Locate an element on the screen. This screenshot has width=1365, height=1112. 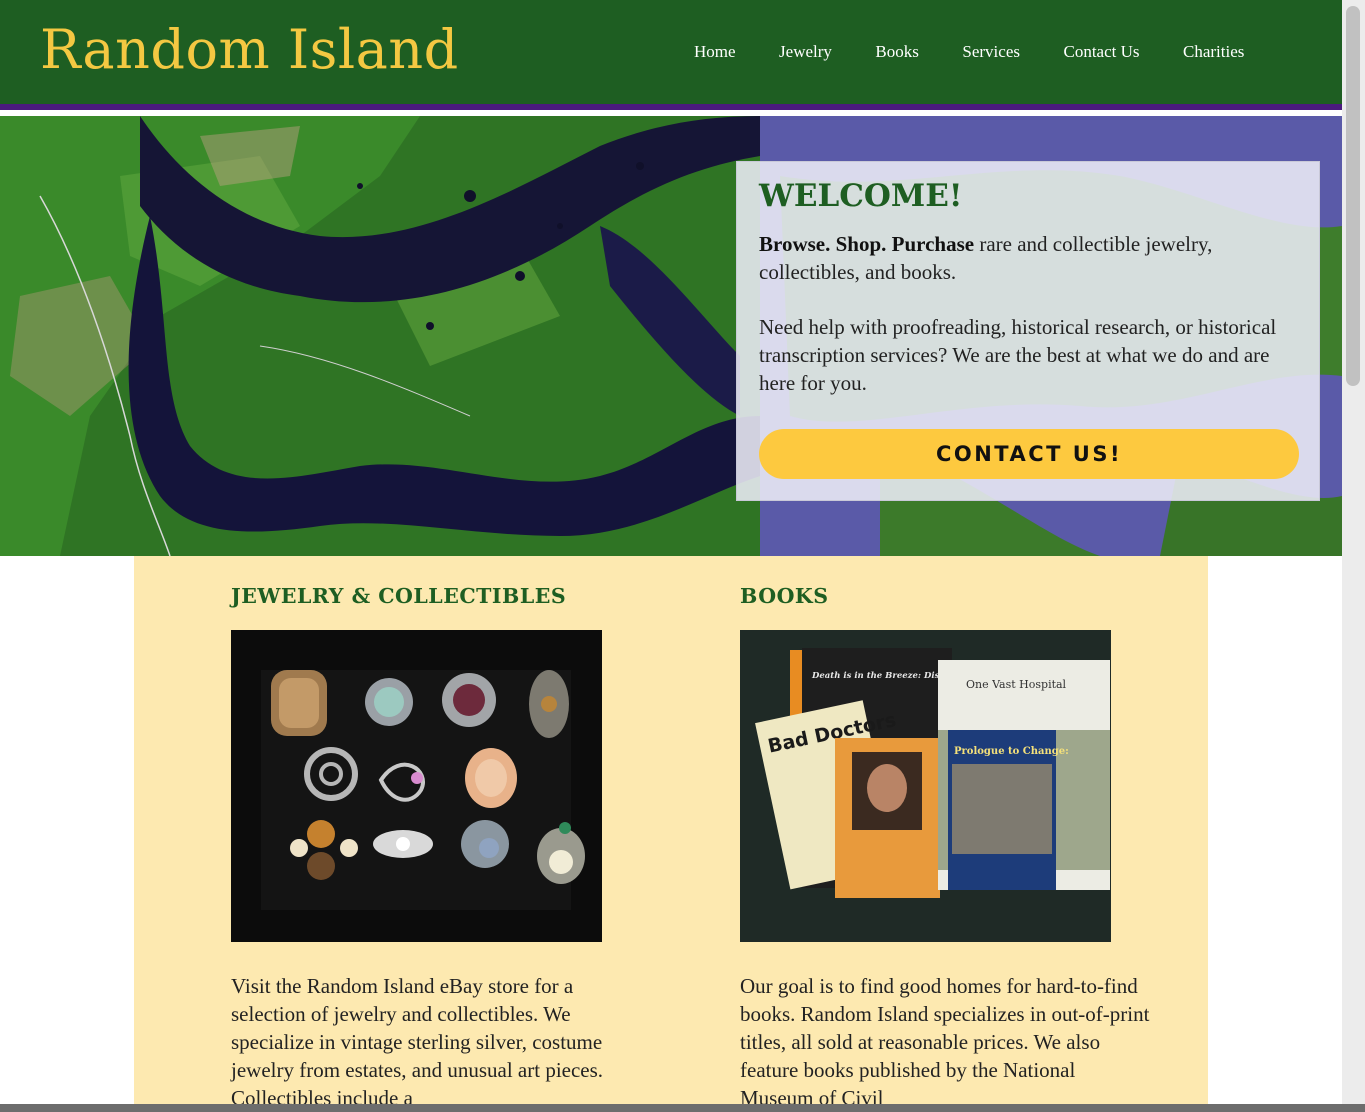
window-bottom-edge is located at coordinates (682, 1108).